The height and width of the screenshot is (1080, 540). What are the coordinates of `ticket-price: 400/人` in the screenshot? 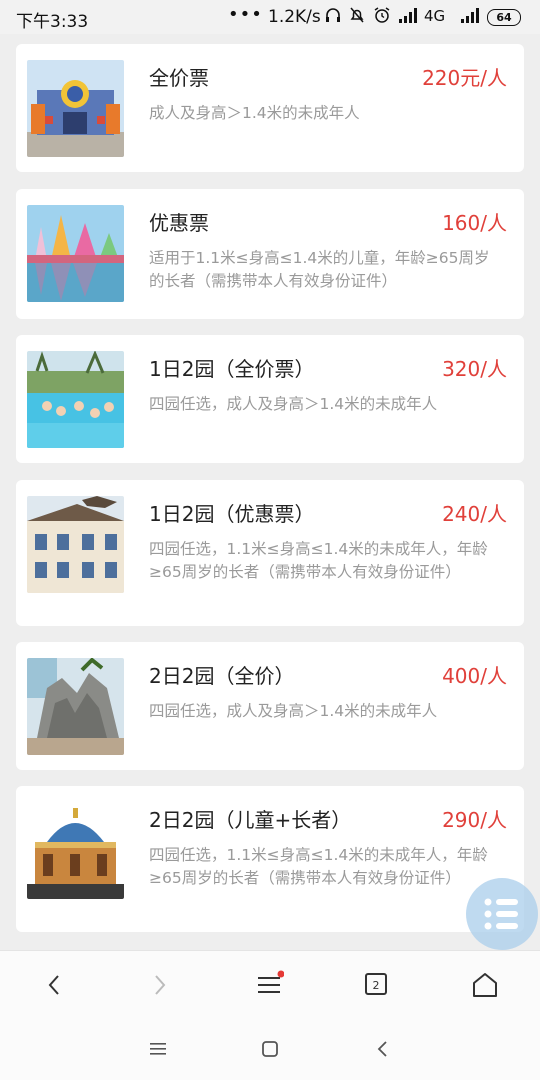 It's located at (474, 676).